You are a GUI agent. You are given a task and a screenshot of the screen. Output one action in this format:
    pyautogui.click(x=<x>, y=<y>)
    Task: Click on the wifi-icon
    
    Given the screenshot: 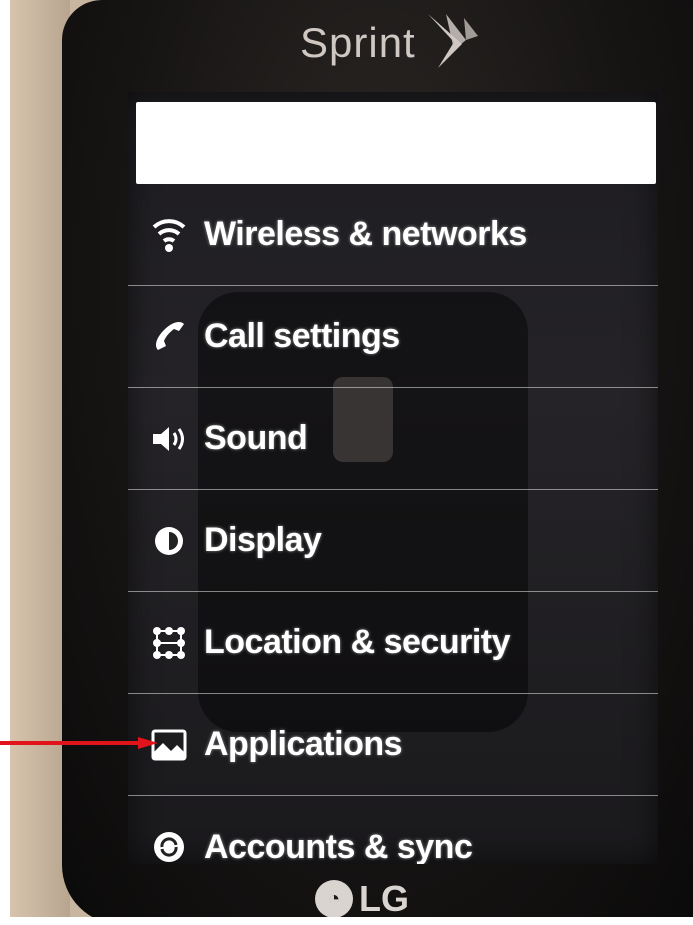 What is the action you would take?
    pyautogui.click(x=169, y=235)
    